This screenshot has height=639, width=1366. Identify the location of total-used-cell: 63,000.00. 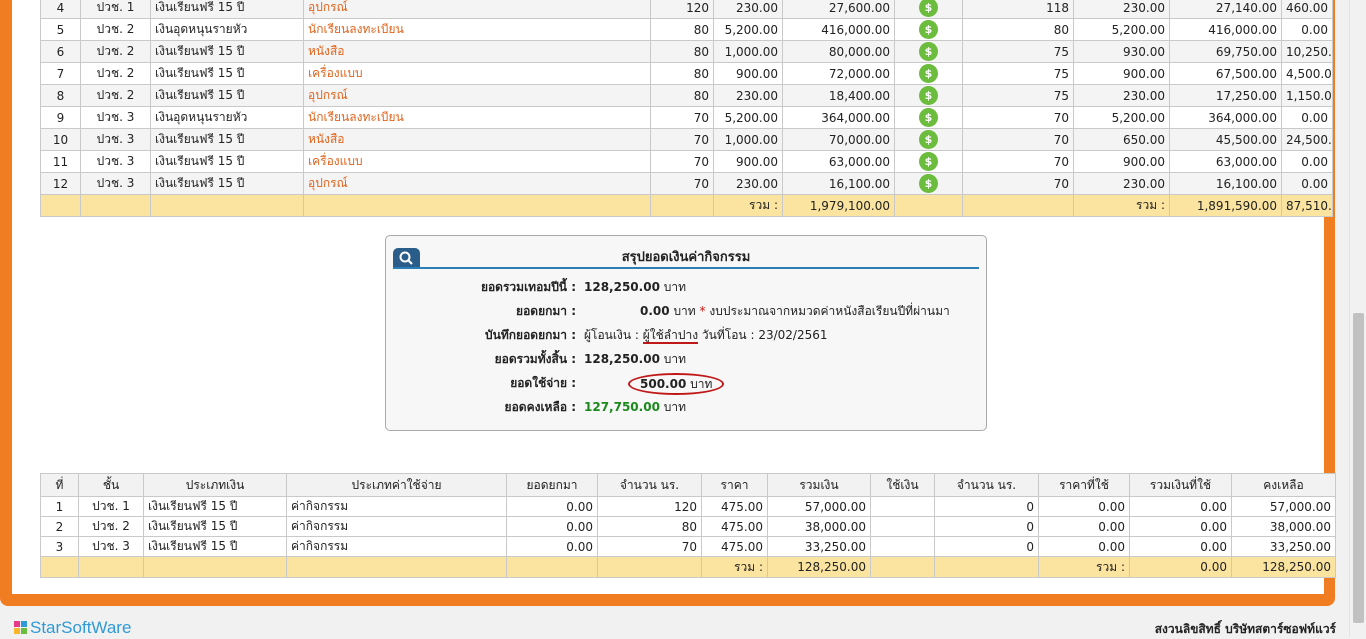
(1225, 161).